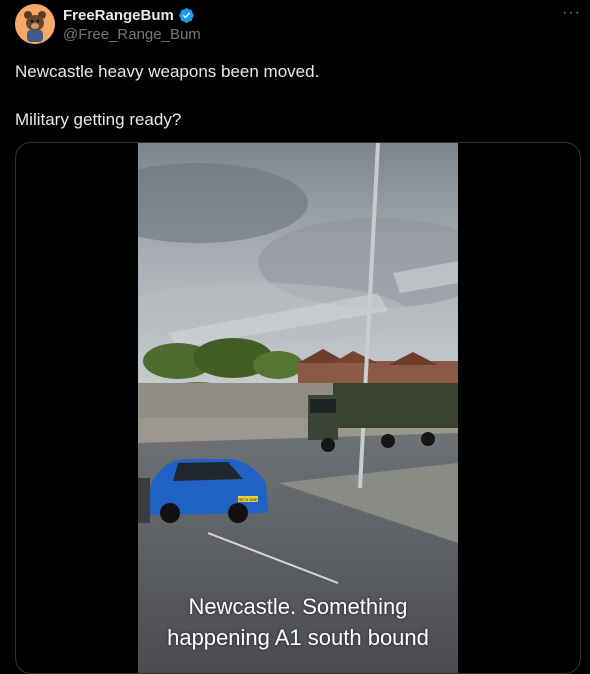 Image resolution: width=590 pixels, height=674 pixels. Describe the element at coordinates (571, 13) in the screenshot. I see `more-options-icon: ···` at that location.